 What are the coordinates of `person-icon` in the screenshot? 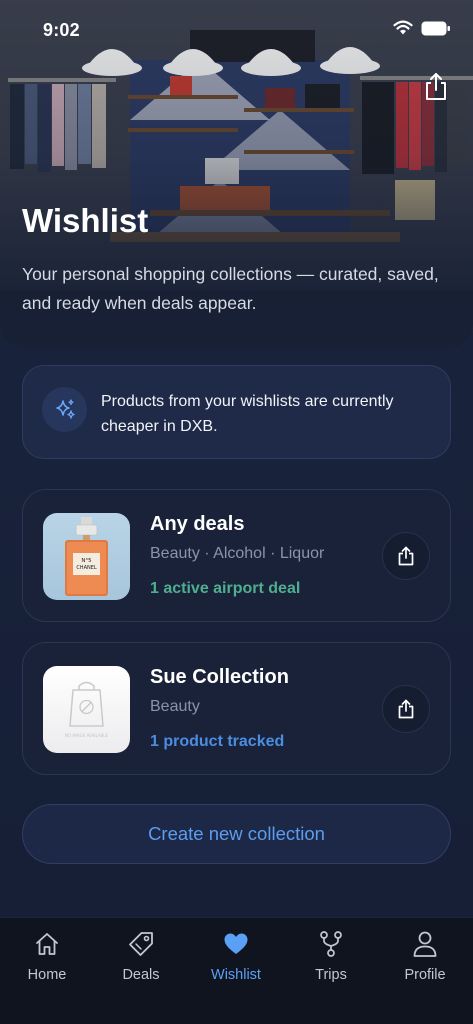 It's located at (425, 944).